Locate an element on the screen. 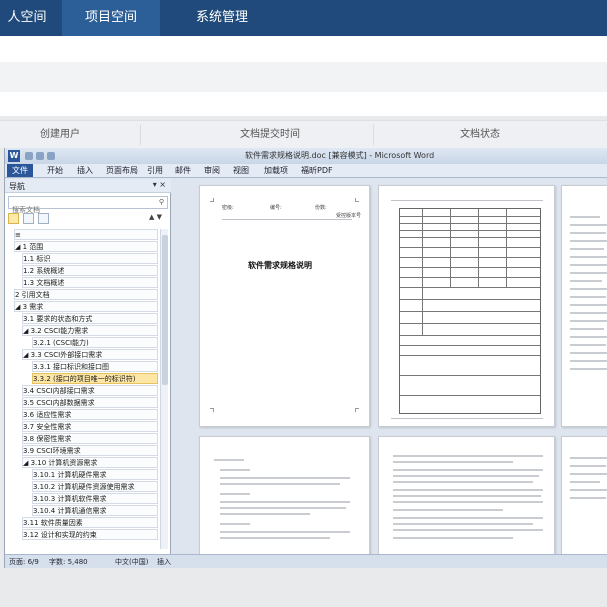  results-view-icon is located at coordinates (43, 218).